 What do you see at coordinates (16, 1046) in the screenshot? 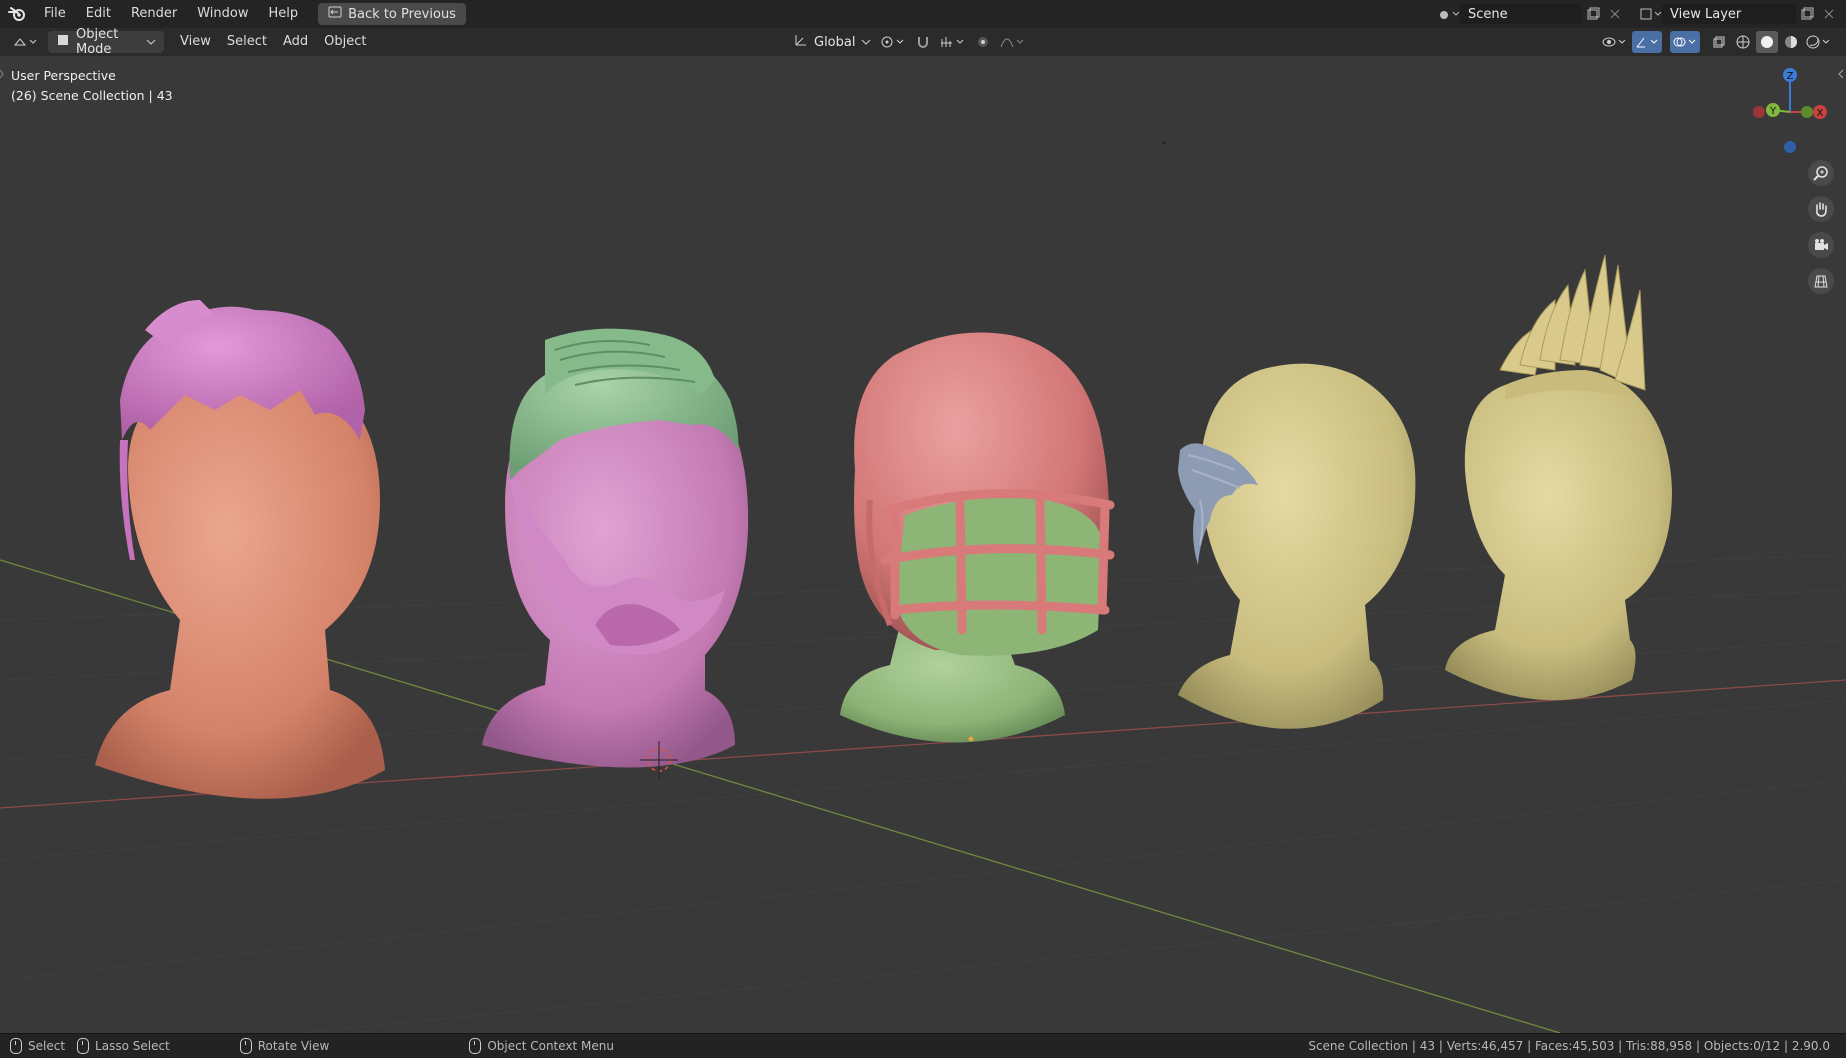
I see `mouse-left-icon` at bounding box center [16, 1046].